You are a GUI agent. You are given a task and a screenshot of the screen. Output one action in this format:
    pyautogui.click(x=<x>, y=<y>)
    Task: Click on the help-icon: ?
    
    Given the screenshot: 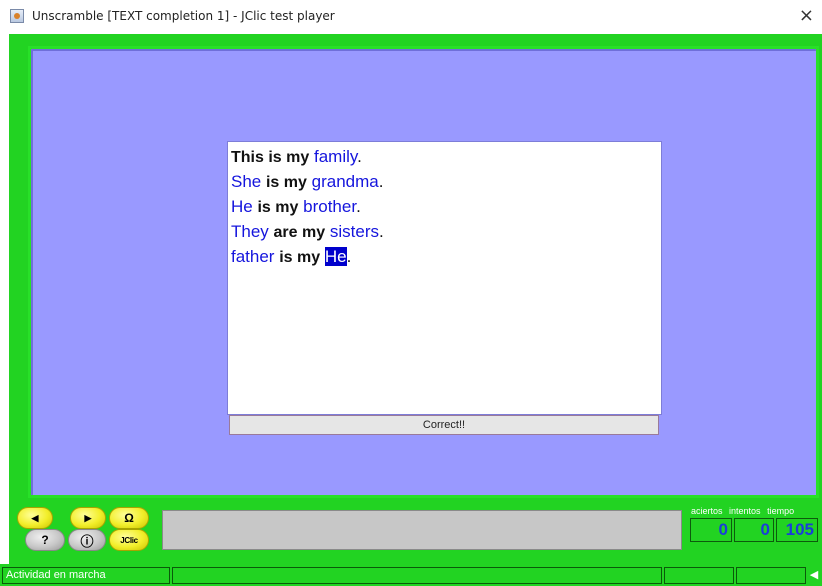 What is the action you would take?
    pyautogui.click(x=45, y=540)
    